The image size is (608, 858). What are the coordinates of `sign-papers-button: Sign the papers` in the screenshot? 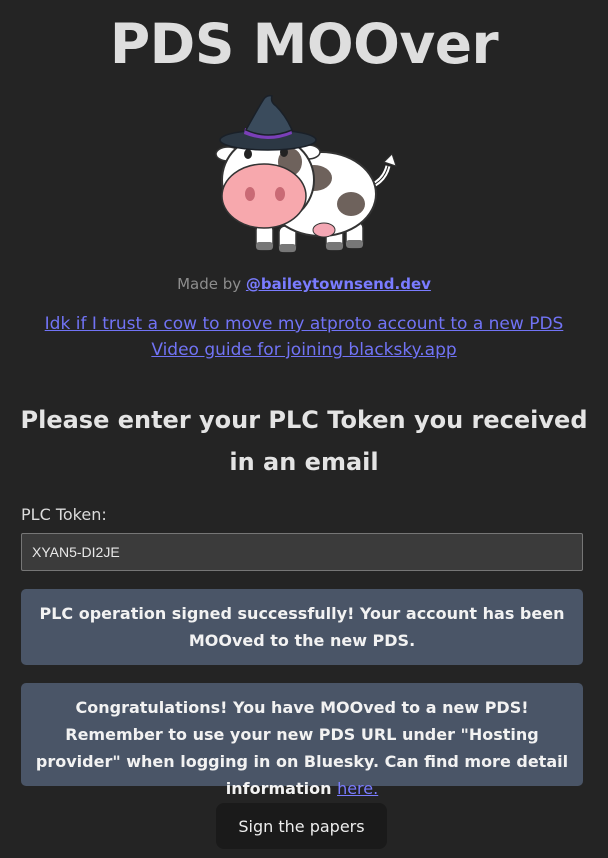 It's located at (301, 826).